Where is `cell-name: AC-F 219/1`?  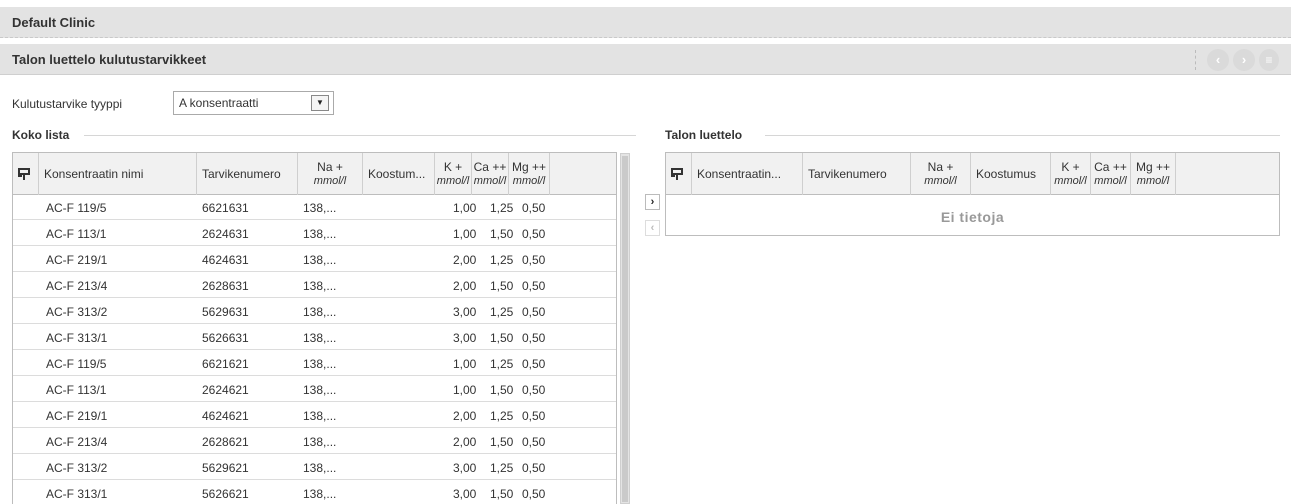 cell-name: AC-F 219/1 is located at coordinates (77, 416).